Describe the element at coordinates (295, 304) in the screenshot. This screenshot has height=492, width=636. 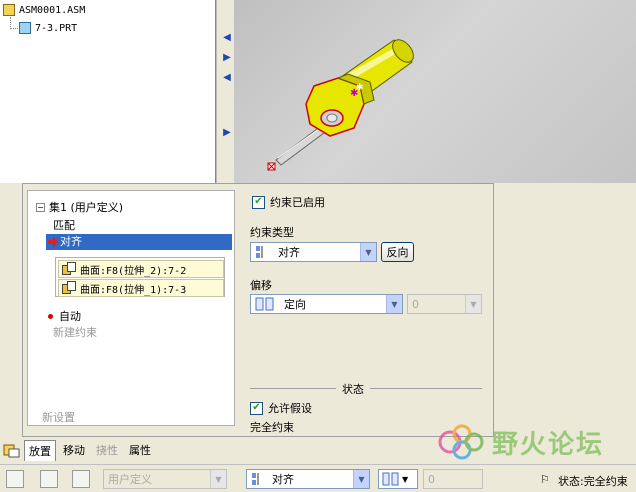
I see `offset-type-value: 定向` at that location.